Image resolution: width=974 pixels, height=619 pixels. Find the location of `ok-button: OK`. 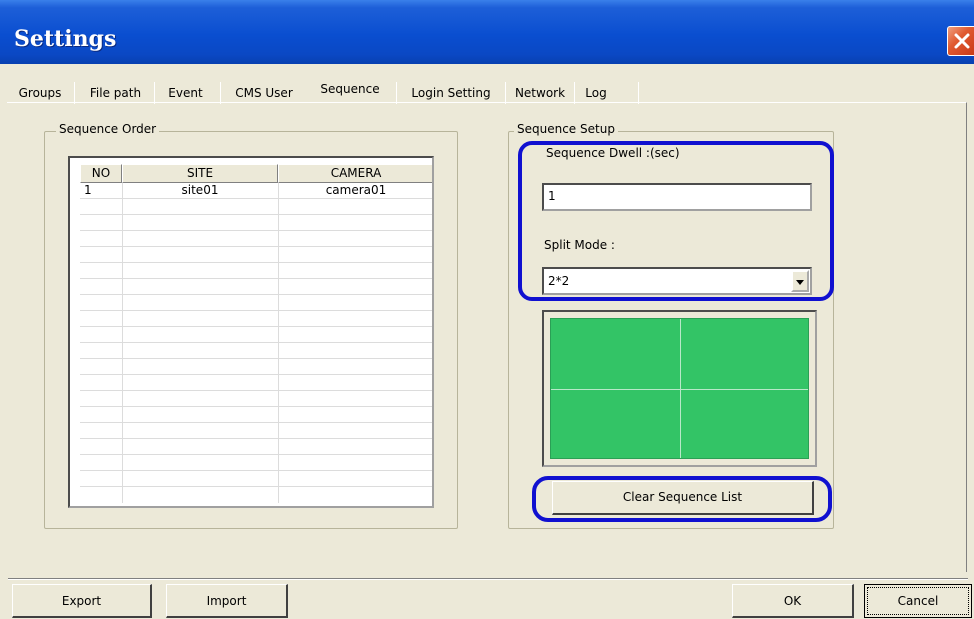

ok-button: OK is located at coordinates (793, 601).